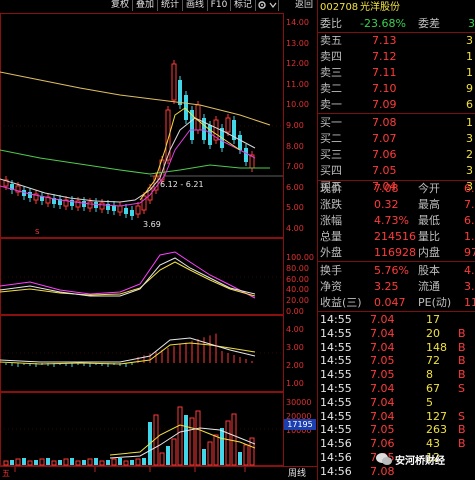 The height and width of the screenshot is (480, 475). I want to click on indicator2-axis-tick: 3.00, so click(295, 347).